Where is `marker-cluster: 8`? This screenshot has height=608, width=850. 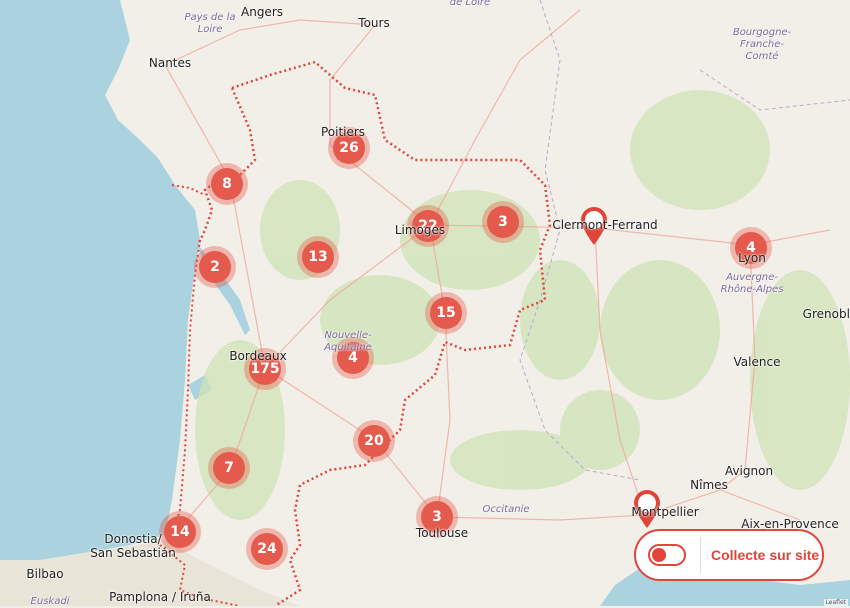
marker-cluster: 8 is located at coordinates (227, 184).